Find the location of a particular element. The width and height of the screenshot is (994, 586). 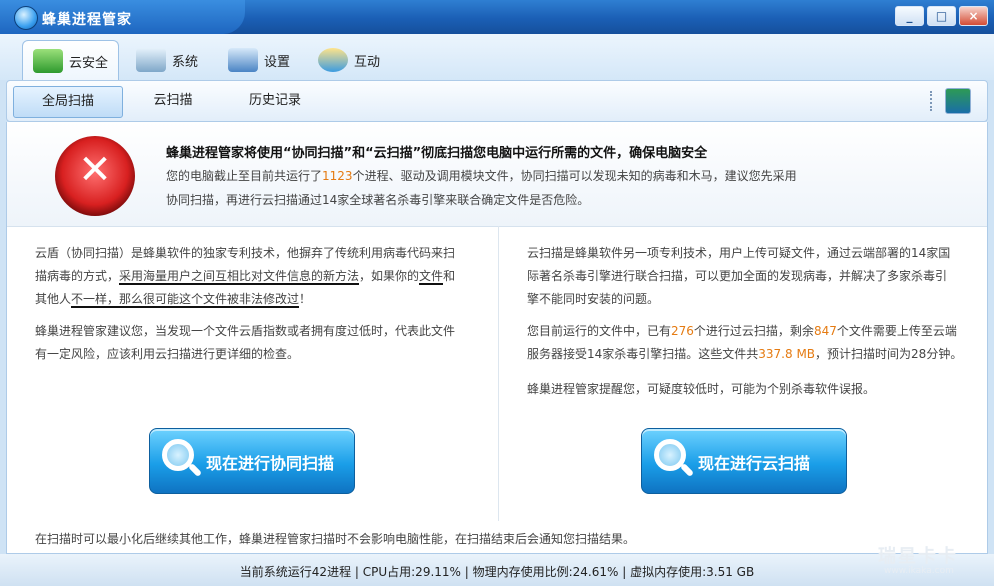

text-line: 其他人不一样，那么很可能这个文件被非法修改过！ is located at coordinates (245, 299).